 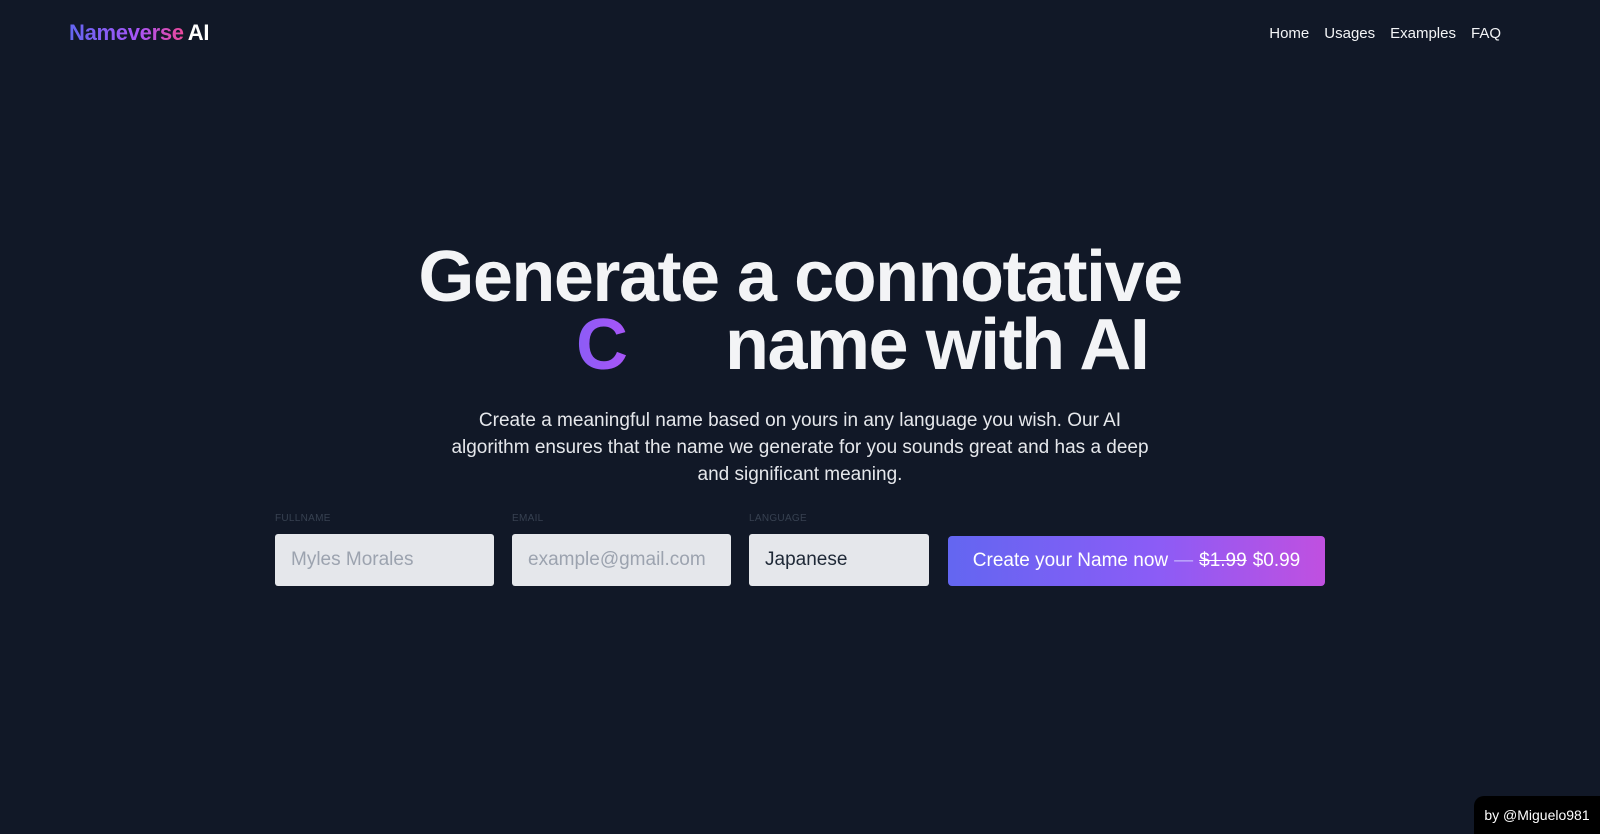 I want to click on create-name-button: Create your Name now — $1.99 $0.99, so click(x=1136, y=561).